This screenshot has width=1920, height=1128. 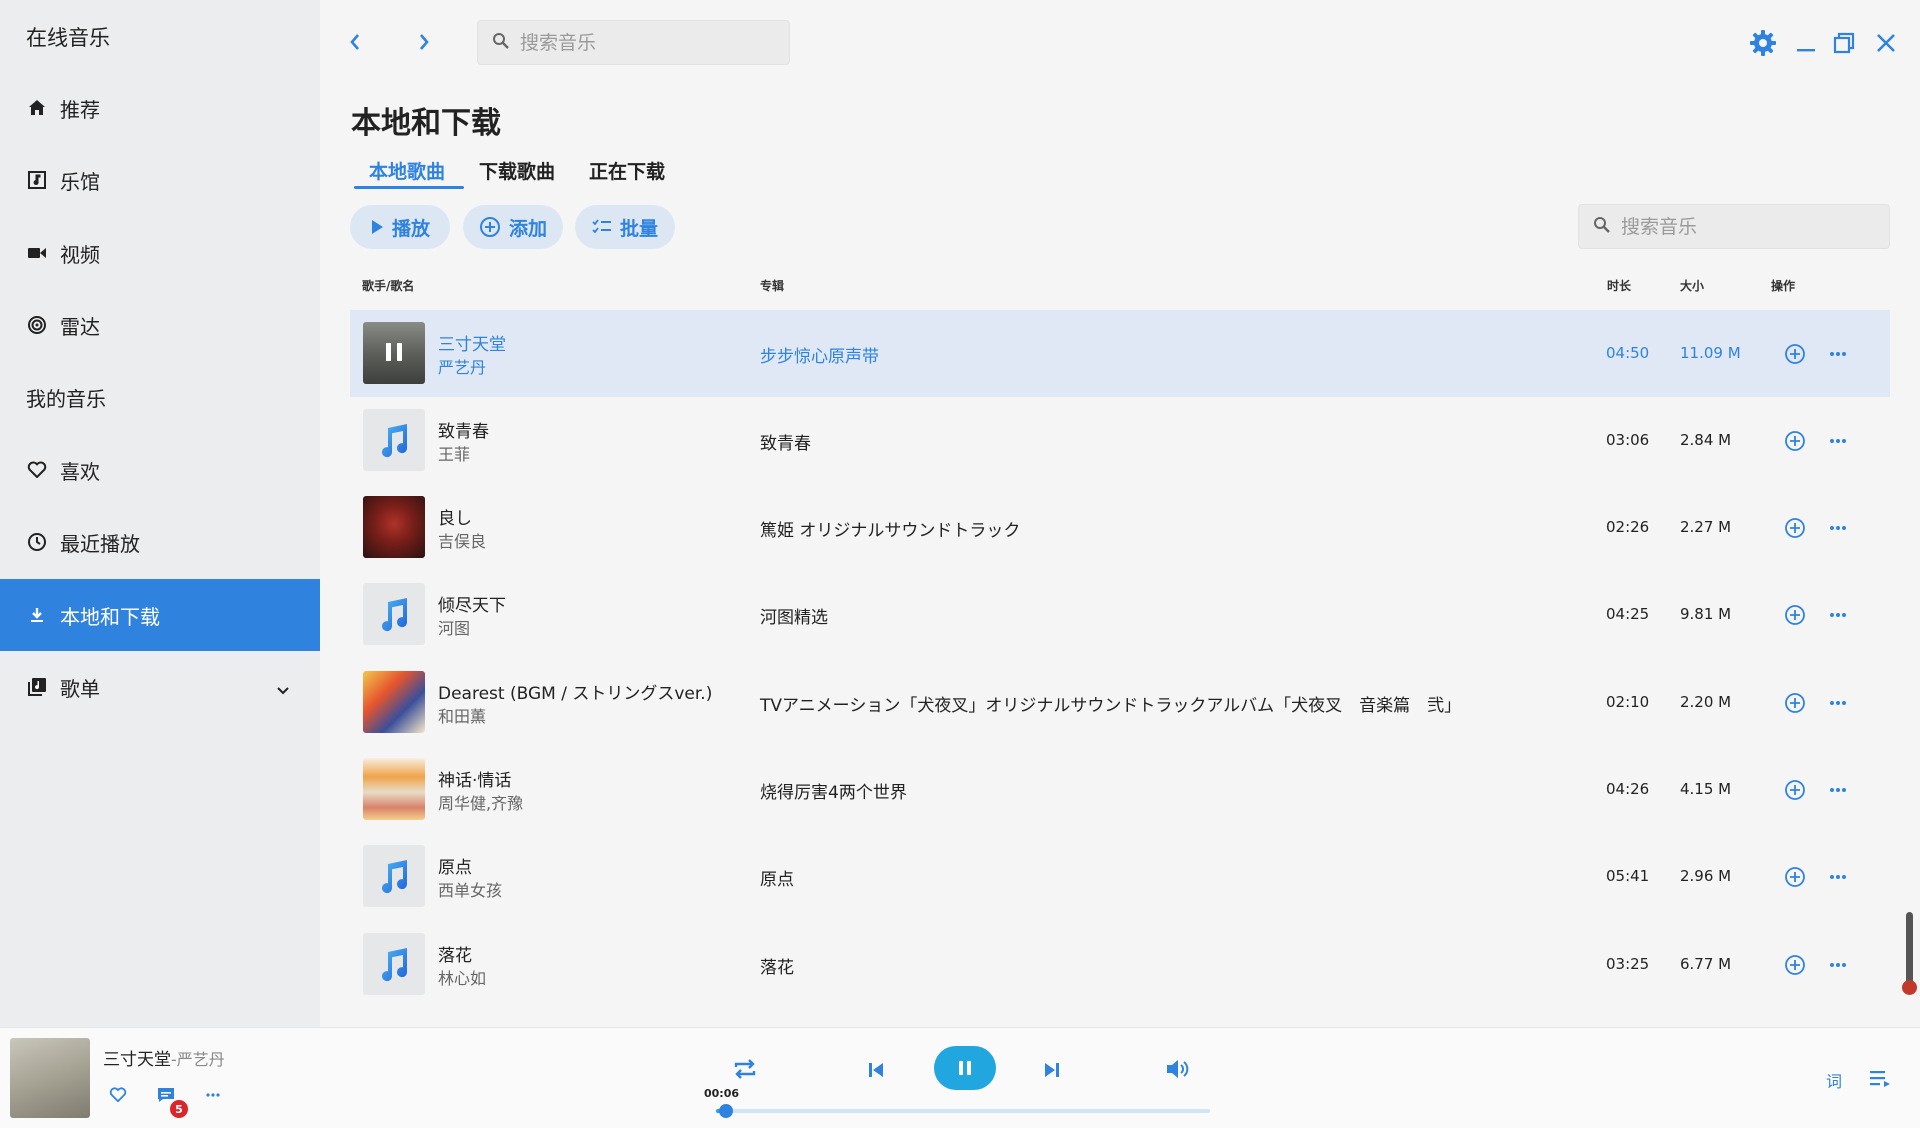 What do you see at coordinates (833, 790) in the screenshot?
I see `song-album: 烧得厉害4两个世界` at bounding box center [833, 790].